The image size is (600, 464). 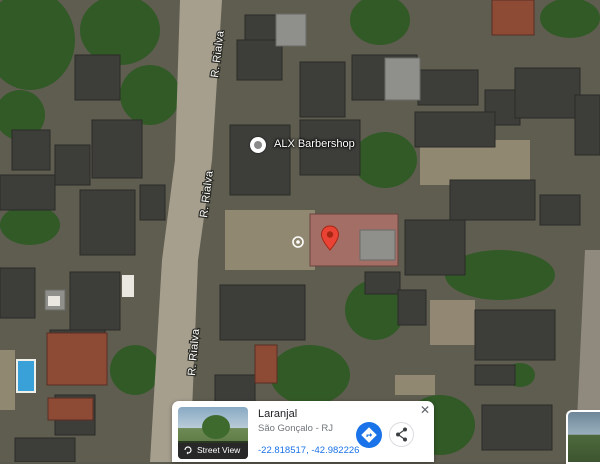 I want to click on share-button, so click(x=401, y=434).